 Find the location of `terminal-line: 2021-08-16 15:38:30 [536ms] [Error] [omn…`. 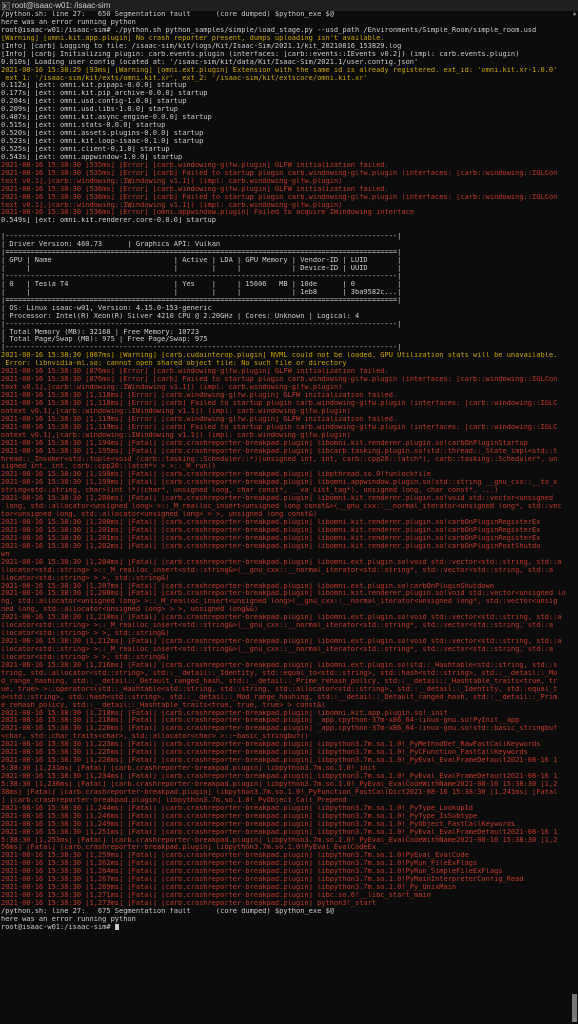

terminal-line: 2021-08-16 15:38:30 [536ms] [Error] [omn… is located at coordinates (285, 213).